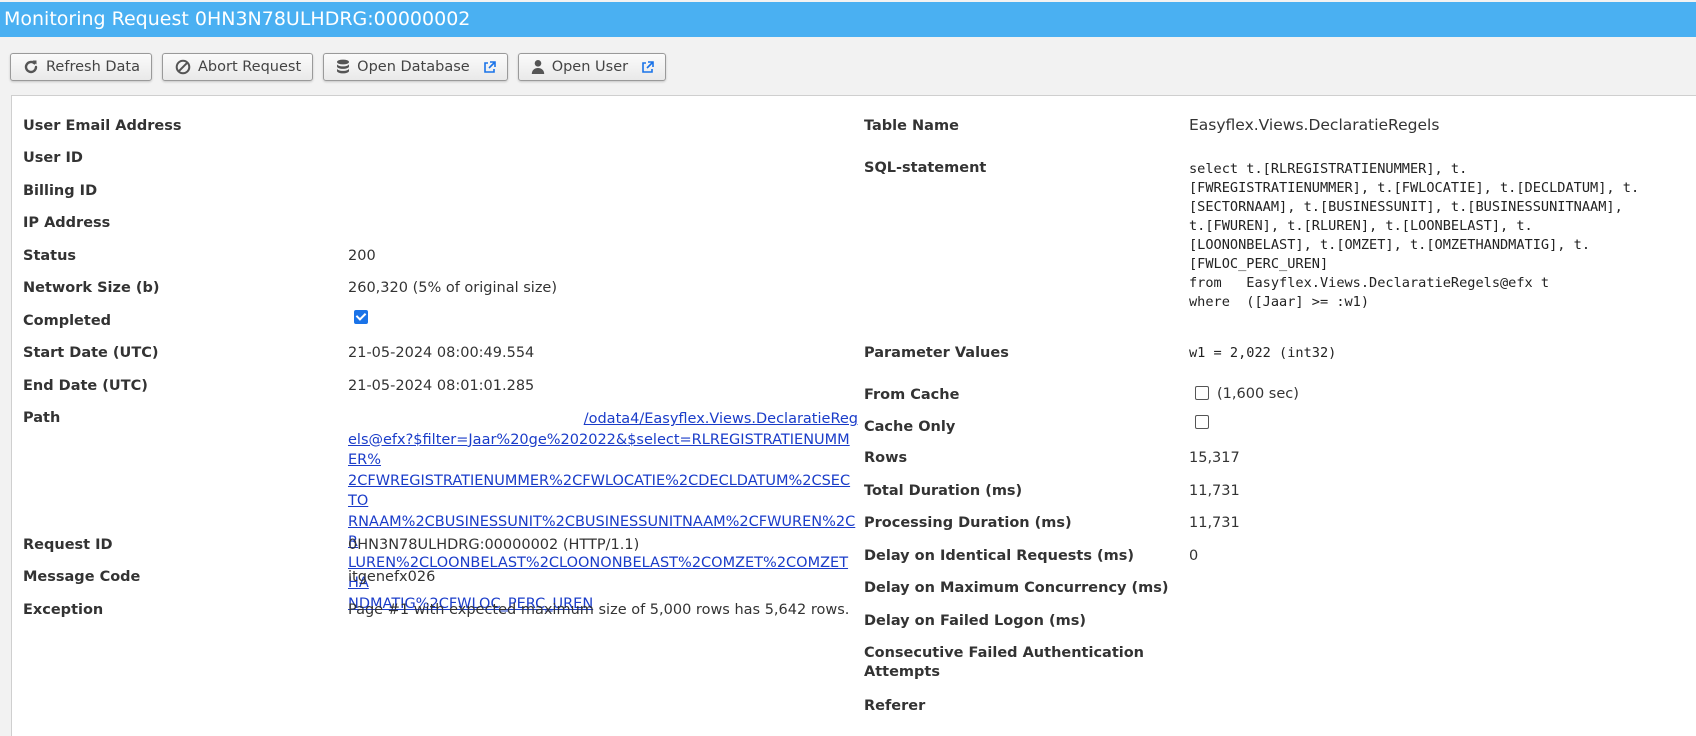 The width and height of the screenshot is (1696, 736). What do you see at coordinates (93, 67) in the screenshot?
I see `refresh-data-label: Refresh Data` at bounding box center [93, 67].